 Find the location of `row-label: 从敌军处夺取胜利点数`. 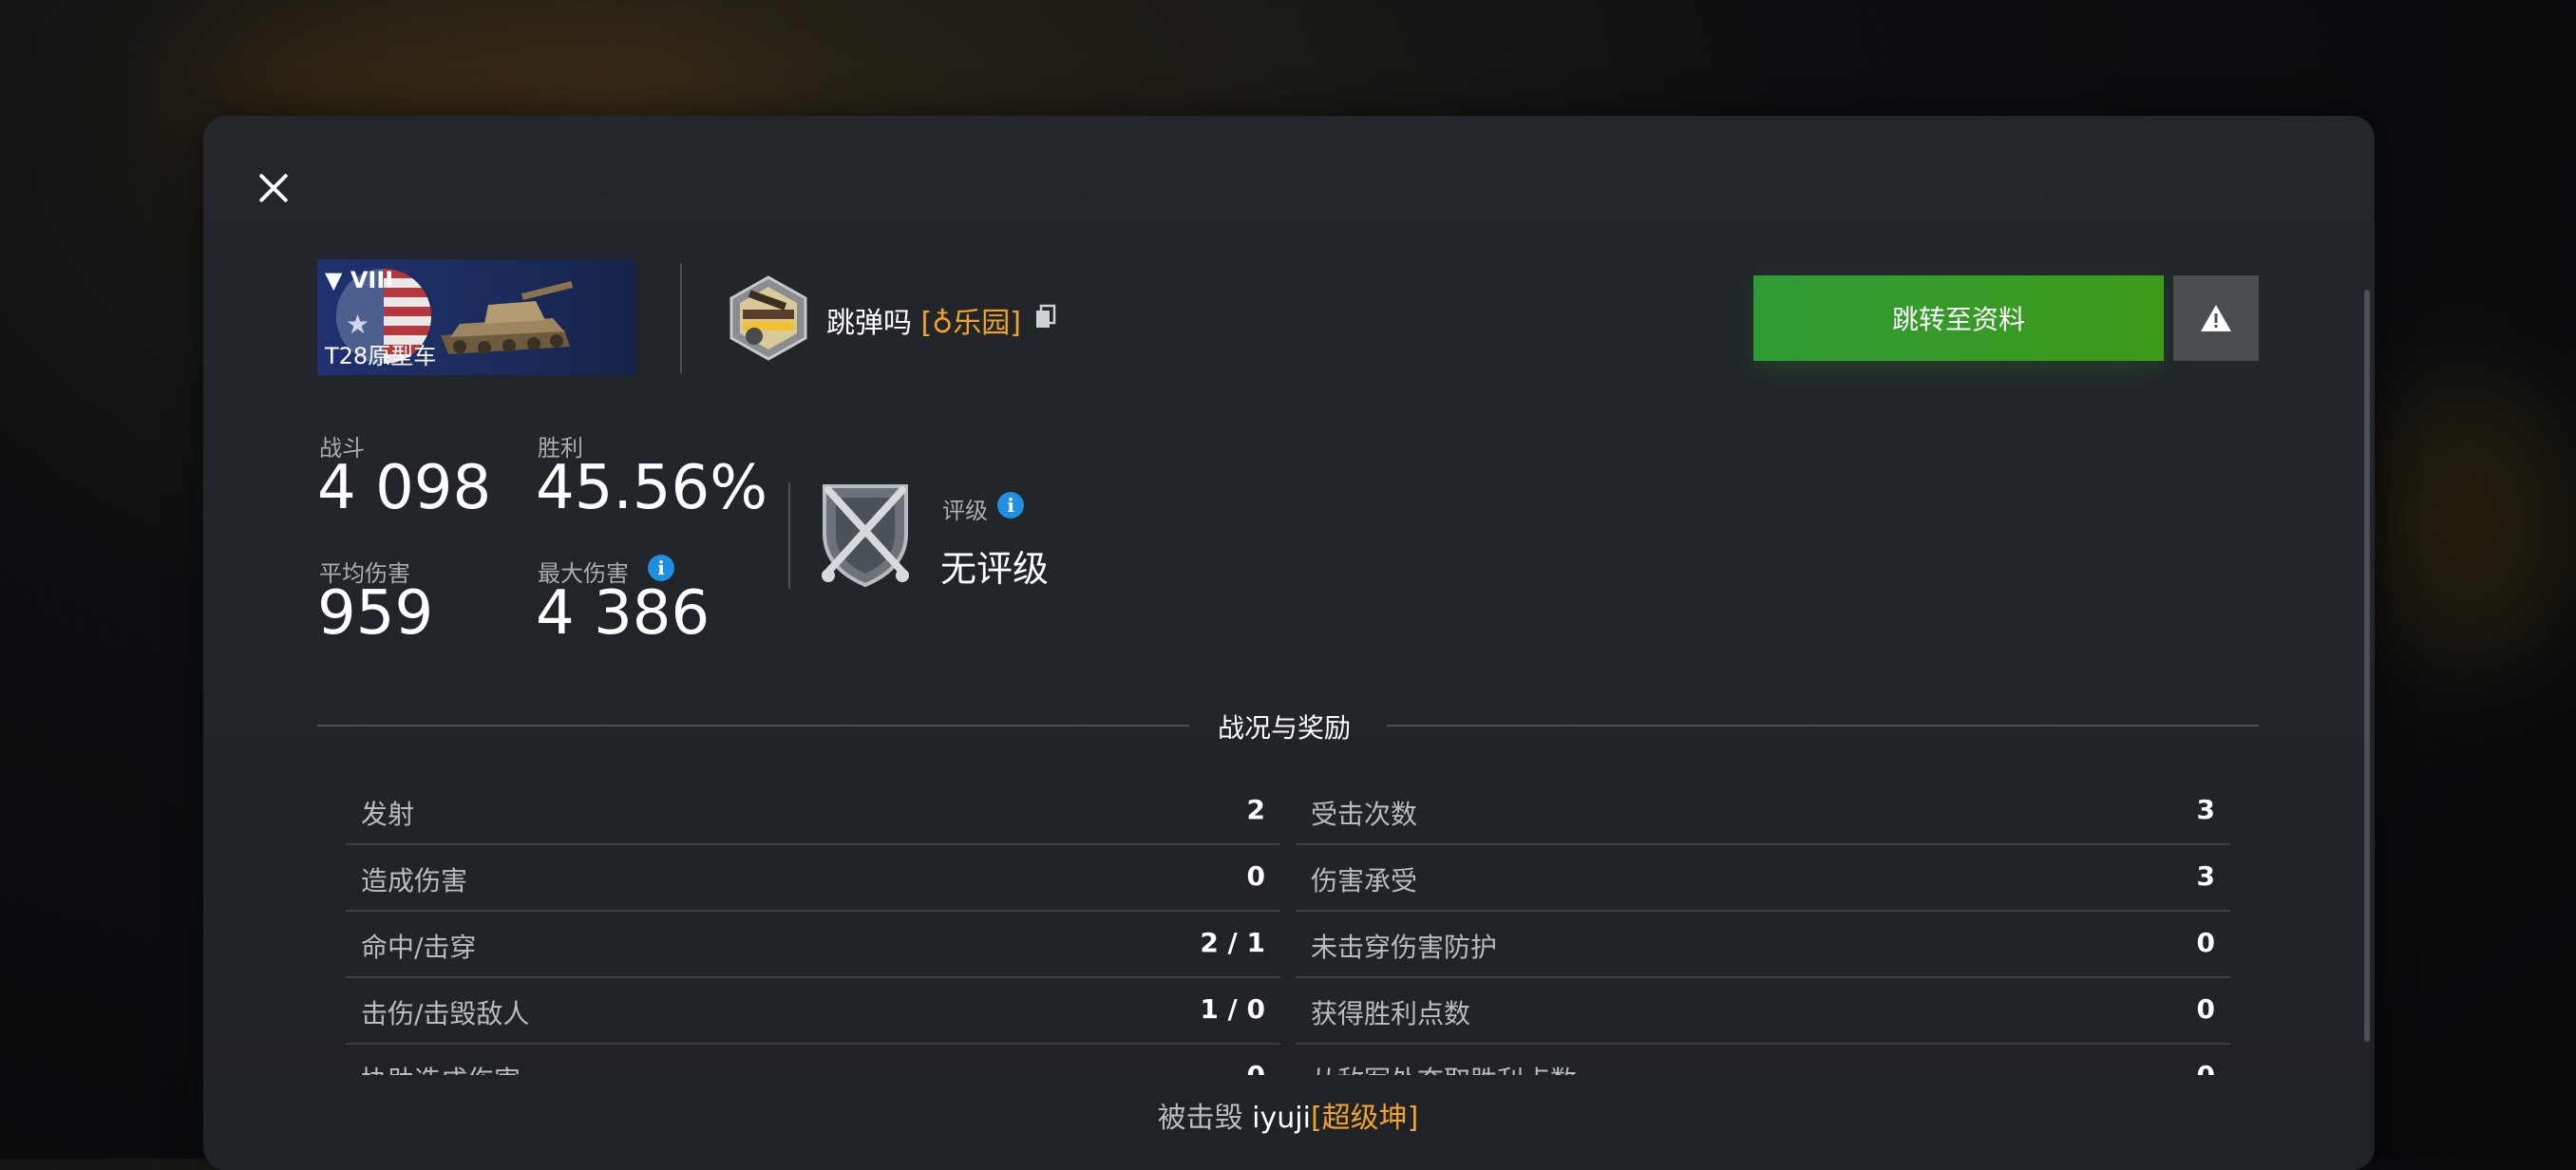

row-label: 从敌军处夺取胜利点数 is located at coordinates (1444, 1068).